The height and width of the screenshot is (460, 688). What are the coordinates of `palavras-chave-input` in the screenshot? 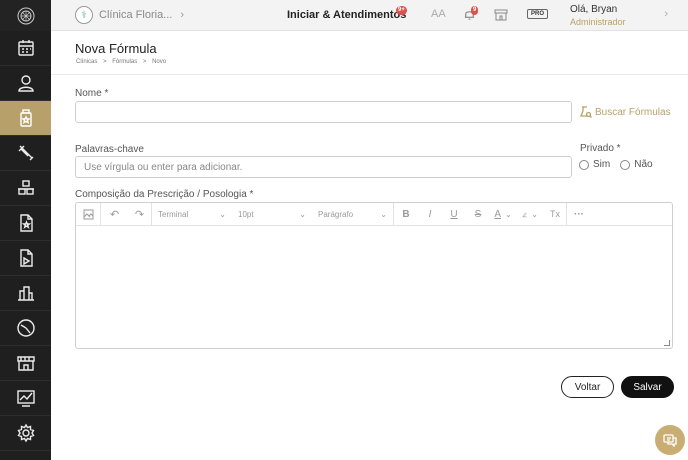 It's located at (323, 167).